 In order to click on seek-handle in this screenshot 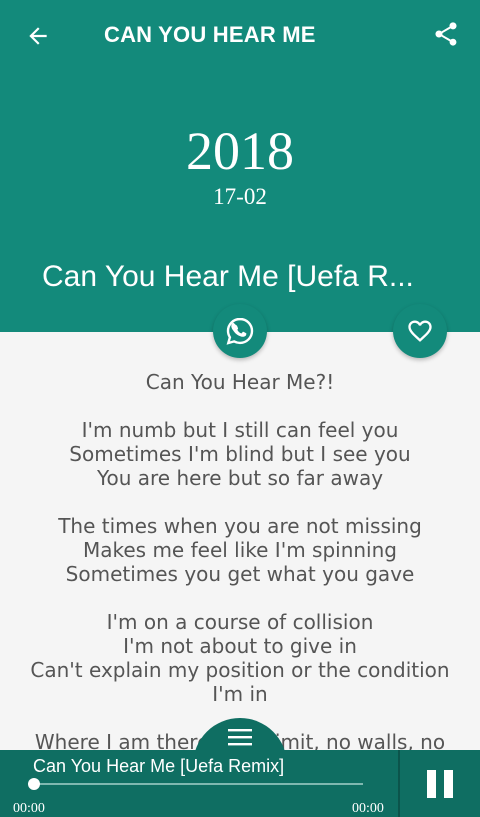, I will do `click(34, 784)`.